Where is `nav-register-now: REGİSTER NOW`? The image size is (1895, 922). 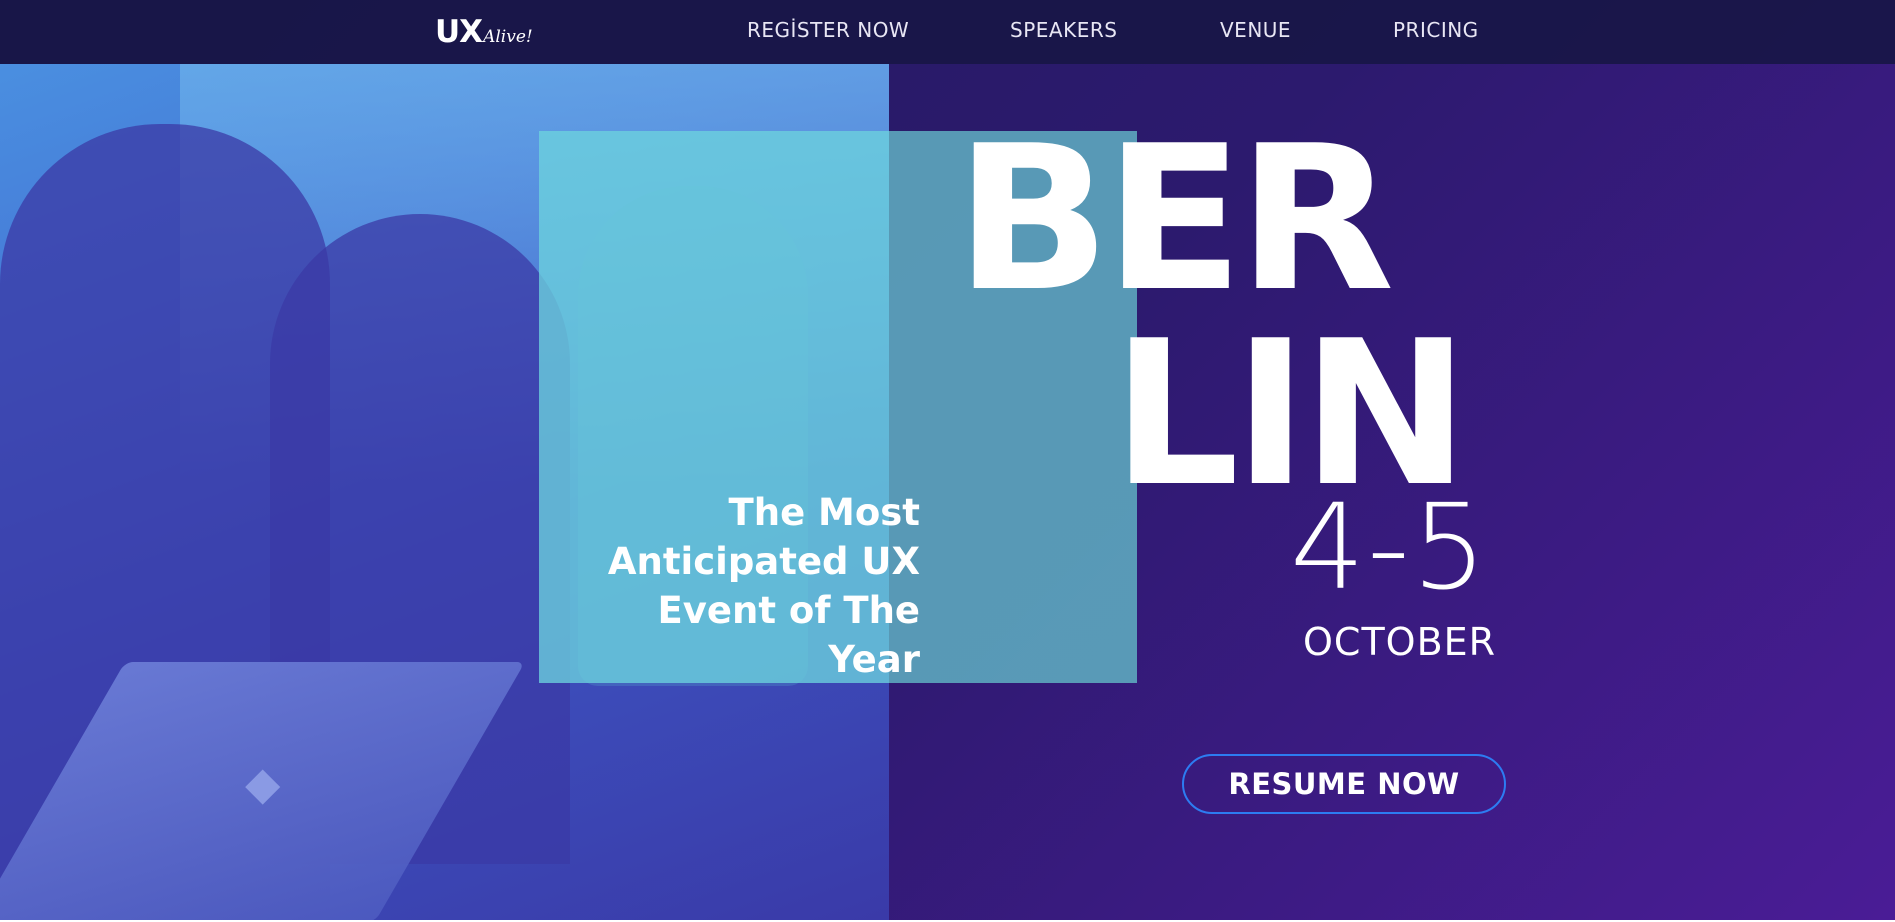 nav-register-now: REGİSTER NOW is located at coordinates (828, 30).